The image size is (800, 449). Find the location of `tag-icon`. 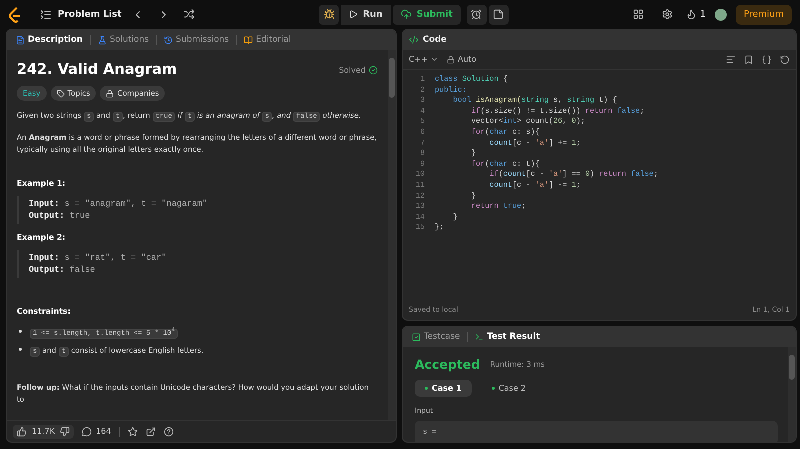

tag-icon is located at coordinates (60, 94).